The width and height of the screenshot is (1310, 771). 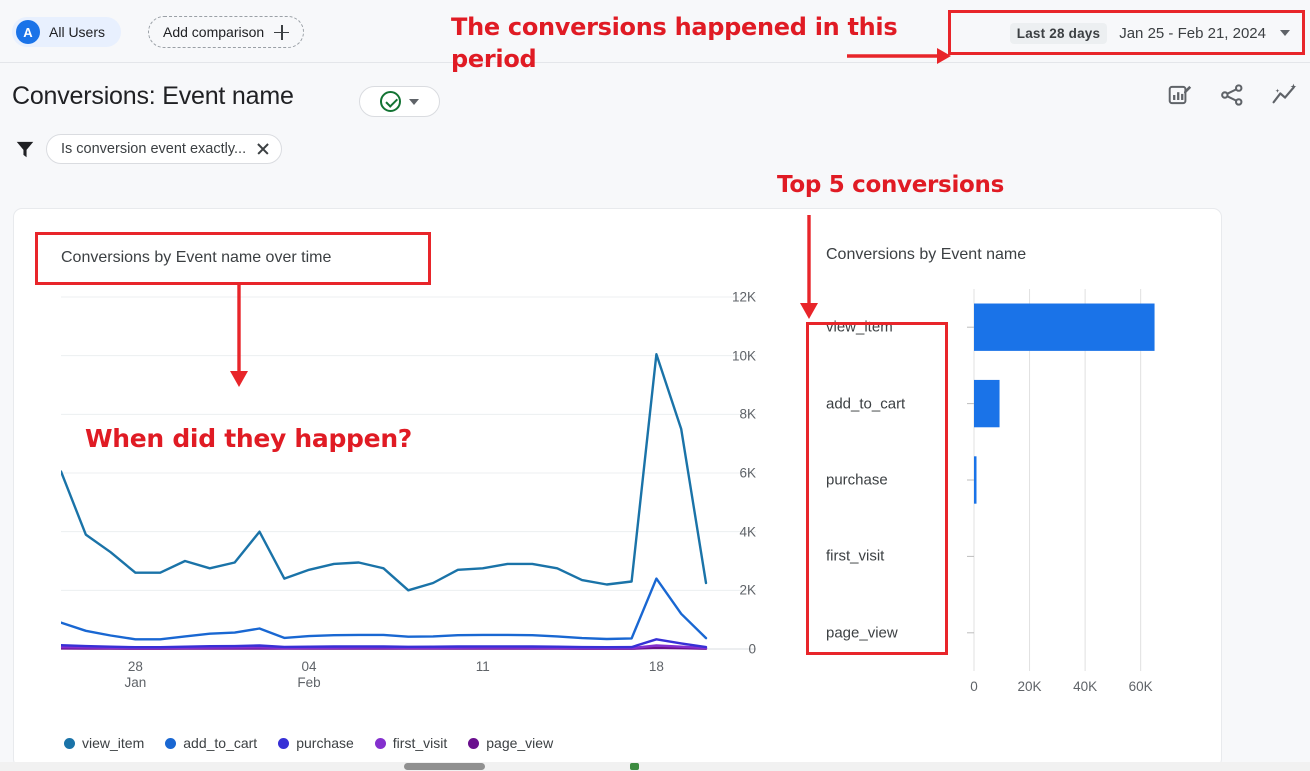 I want to click on segment-chip-label: All Users, so click(x=77, y=32).